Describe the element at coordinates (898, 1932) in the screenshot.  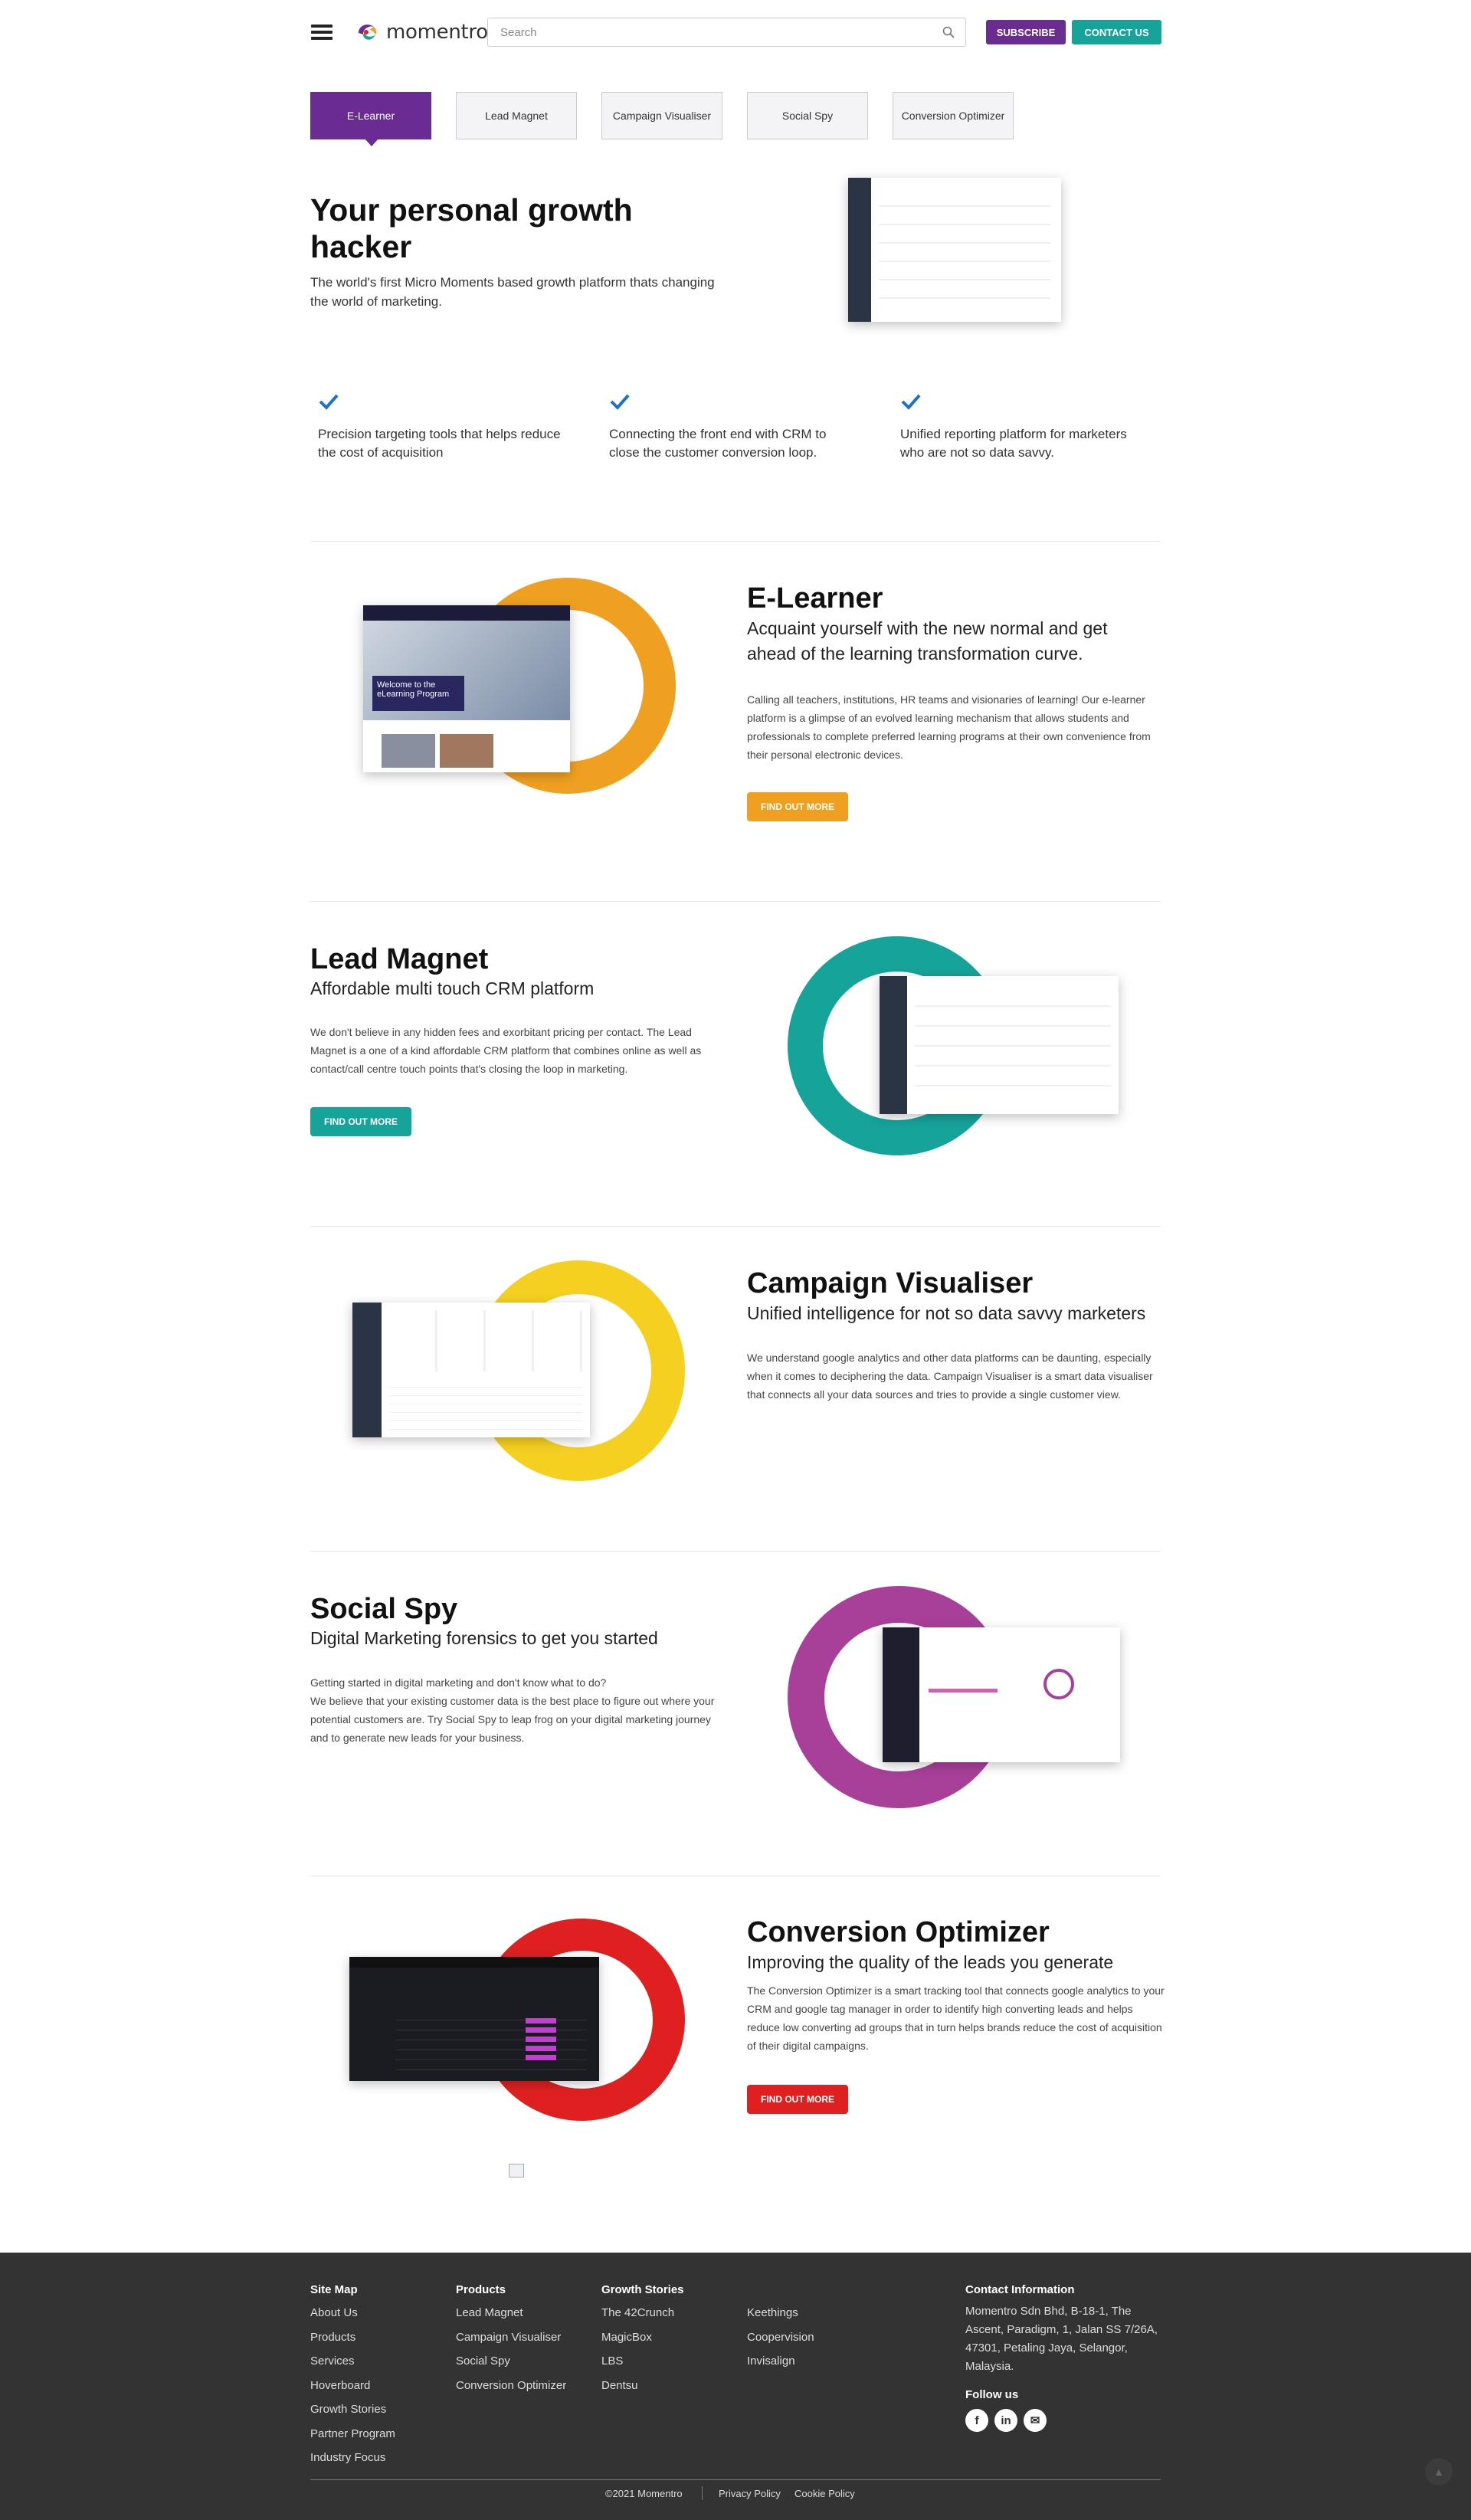
I see `conversion-optimizer-title: Conversion Optimizer` at that location.